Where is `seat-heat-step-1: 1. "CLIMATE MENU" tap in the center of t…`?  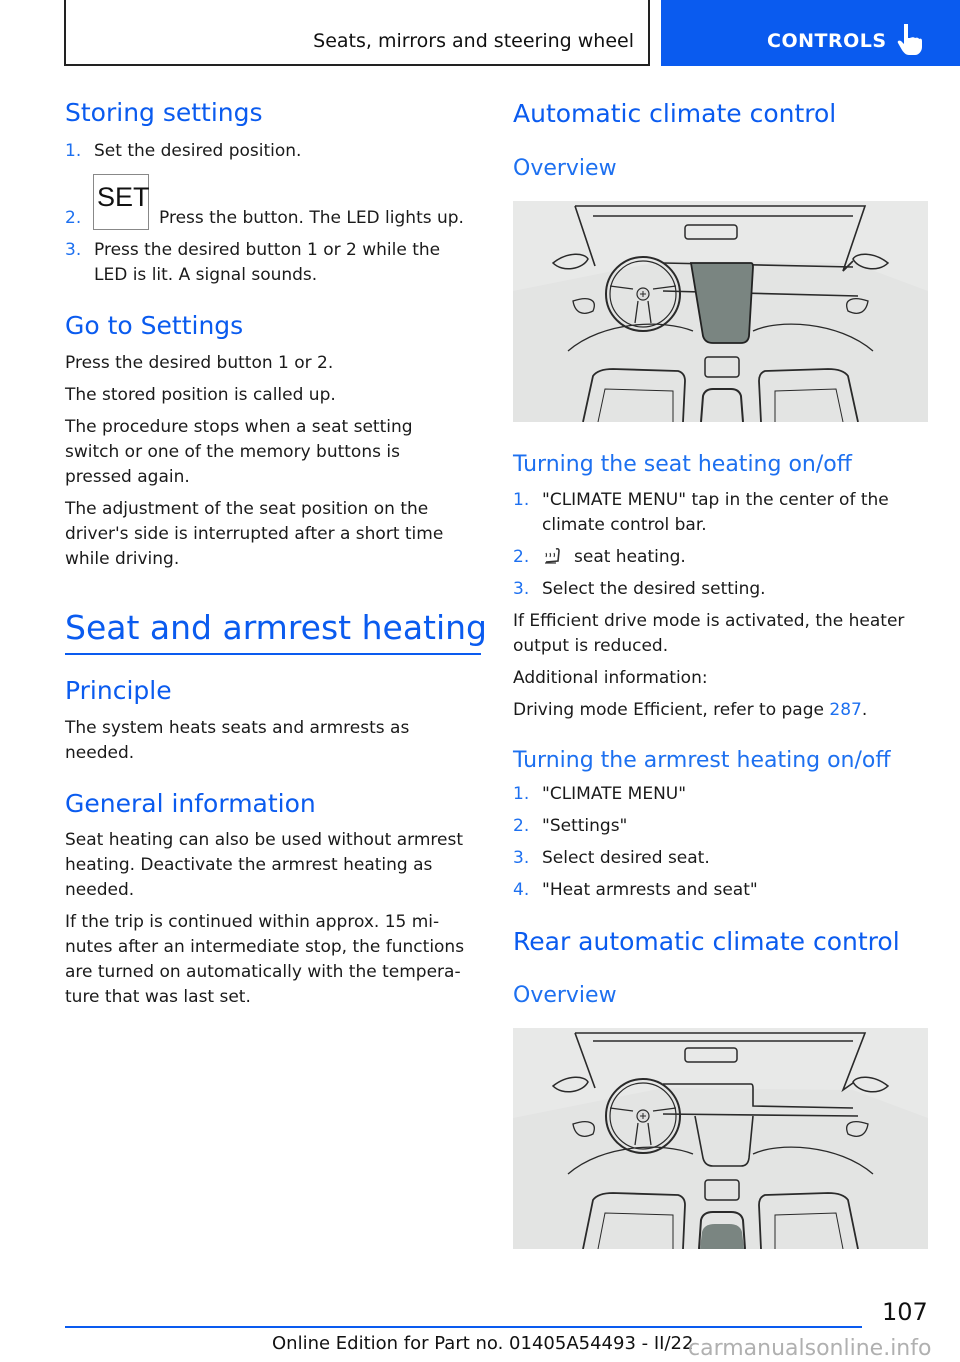 seat-heat-step-1: 1. "CLIMATE MENU" tap in the center of t… is located at coordinates (701, 512).